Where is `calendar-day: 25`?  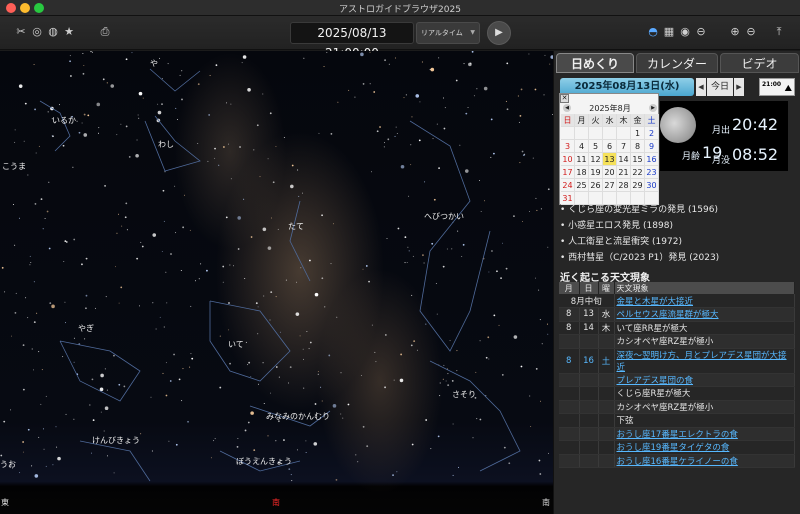 calendar-day: 25 is located at coordinates (582, 185).